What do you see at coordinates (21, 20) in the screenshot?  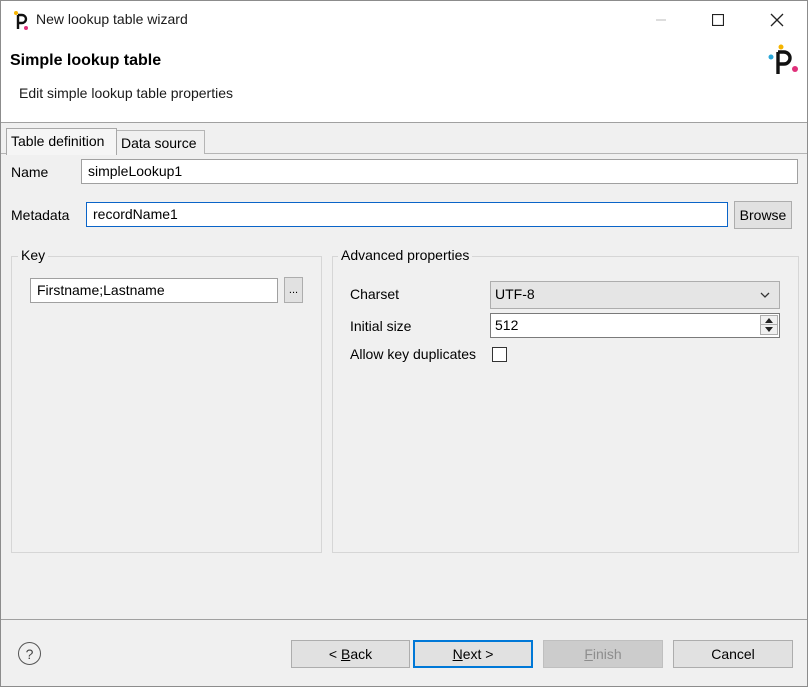 I see `app-icon` at bounding box center [21, 20].